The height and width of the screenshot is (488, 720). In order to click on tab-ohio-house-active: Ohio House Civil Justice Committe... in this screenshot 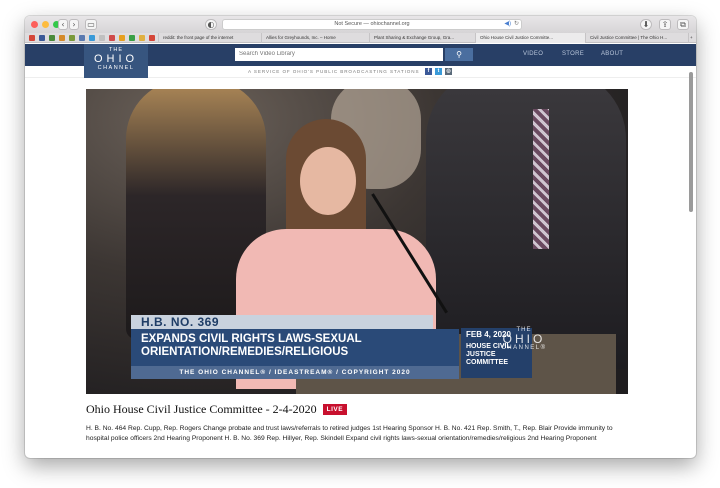, I will do `click(530, 38)`.